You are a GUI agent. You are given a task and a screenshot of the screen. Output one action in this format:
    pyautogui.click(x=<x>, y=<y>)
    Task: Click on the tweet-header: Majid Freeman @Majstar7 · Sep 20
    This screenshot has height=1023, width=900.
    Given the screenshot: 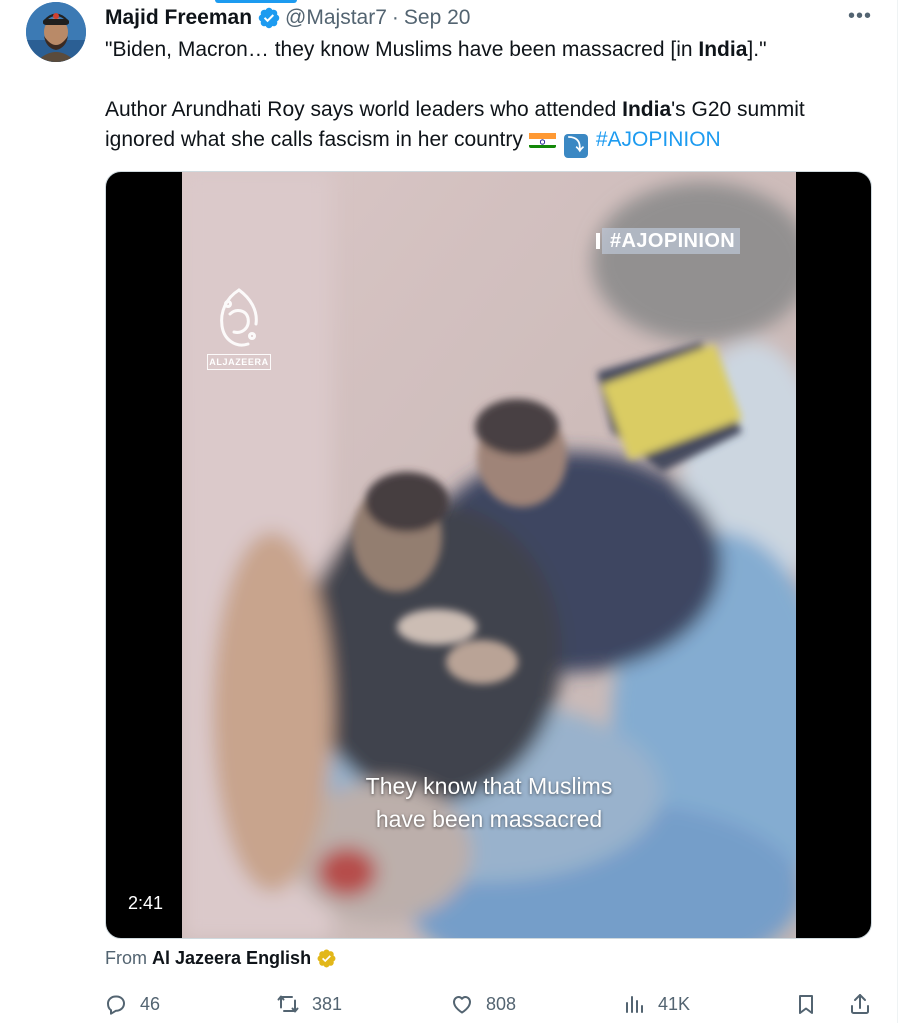 What is the action you would take?
    pyautogui.click(x=287, y=18)
    